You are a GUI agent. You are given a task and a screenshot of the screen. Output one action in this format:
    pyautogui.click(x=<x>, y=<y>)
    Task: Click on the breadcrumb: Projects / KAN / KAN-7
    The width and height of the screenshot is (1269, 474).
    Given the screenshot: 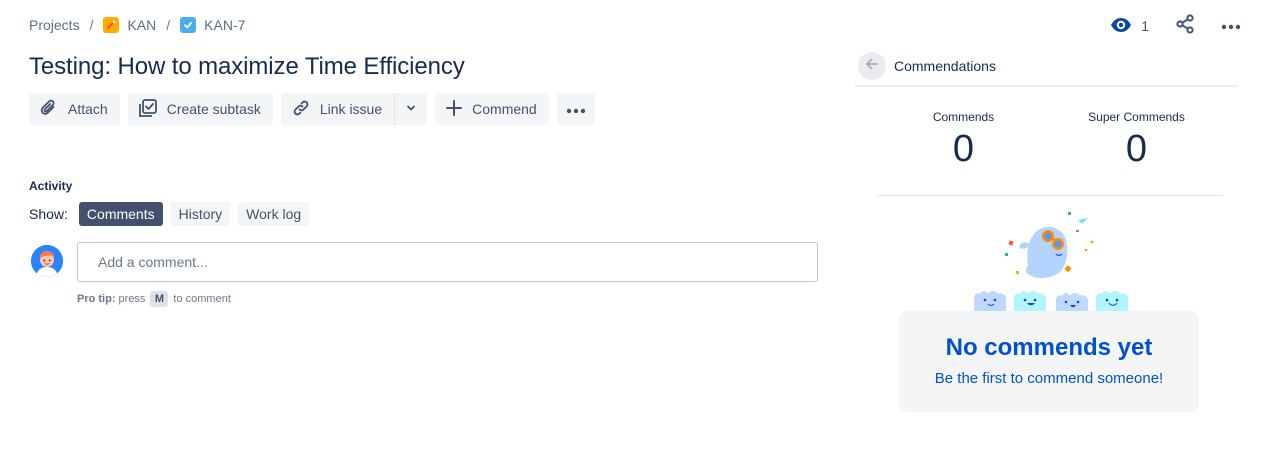 What is the action you would take?
    pyautogui.click(x=137, y=25)
    